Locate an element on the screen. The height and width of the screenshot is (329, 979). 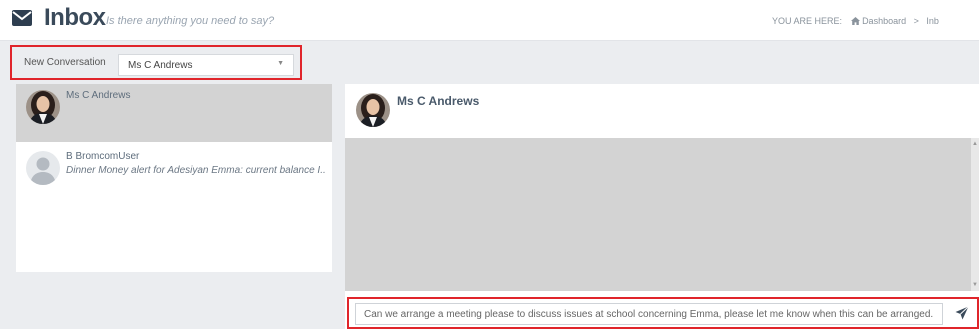
breadcrumb: YOU ARE HERE: Dashboard > Inb is located at coordinates (855, 21).